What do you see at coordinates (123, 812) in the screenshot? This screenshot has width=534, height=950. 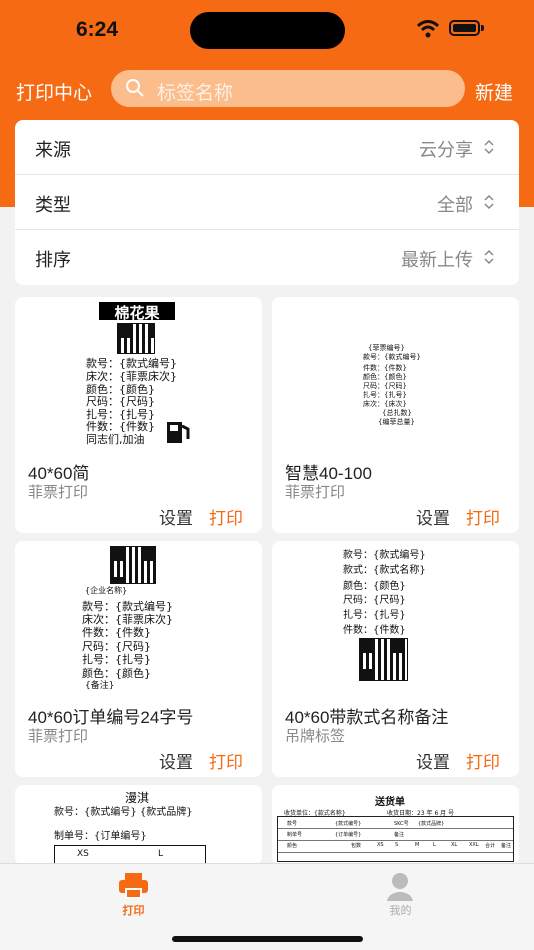 I see `preview-line: 款号：{款式编号} {款式品牌}` at bounding box center [123, 812].